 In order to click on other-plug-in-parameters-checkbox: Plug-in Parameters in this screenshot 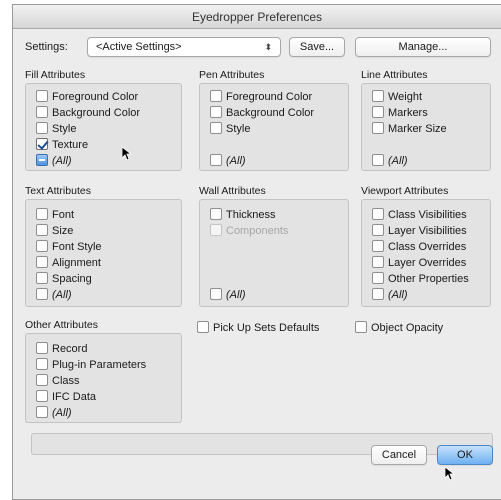, I will do `click(91, 365)`.